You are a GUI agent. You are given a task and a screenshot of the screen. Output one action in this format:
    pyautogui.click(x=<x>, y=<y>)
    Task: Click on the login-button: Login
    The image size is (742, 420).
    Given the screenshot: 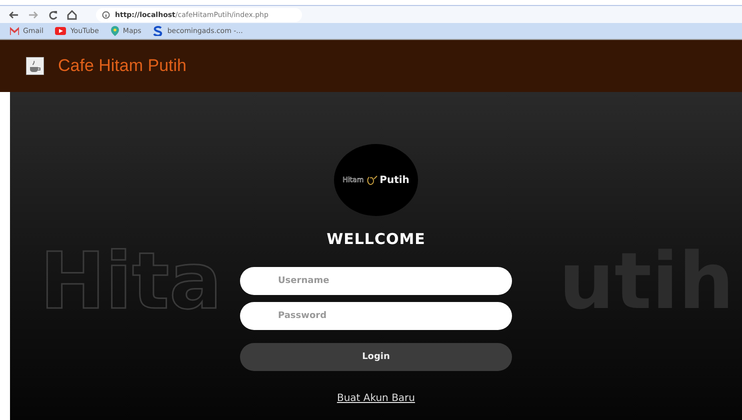 What is the action you would take?
    pyautogui.click(x=376, y=357)
    